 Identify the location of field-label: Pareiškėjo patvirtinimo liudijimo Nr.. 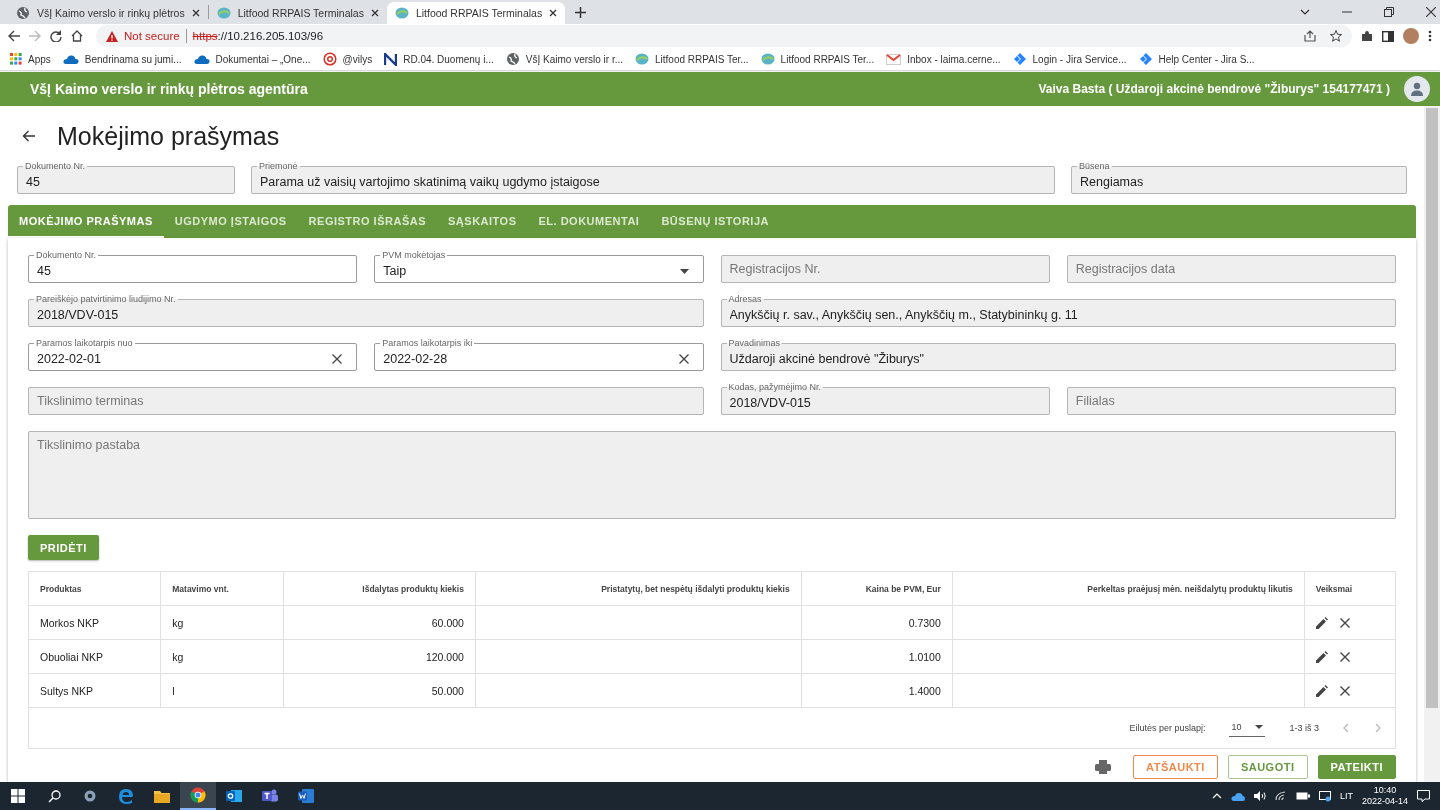
(106, 299).